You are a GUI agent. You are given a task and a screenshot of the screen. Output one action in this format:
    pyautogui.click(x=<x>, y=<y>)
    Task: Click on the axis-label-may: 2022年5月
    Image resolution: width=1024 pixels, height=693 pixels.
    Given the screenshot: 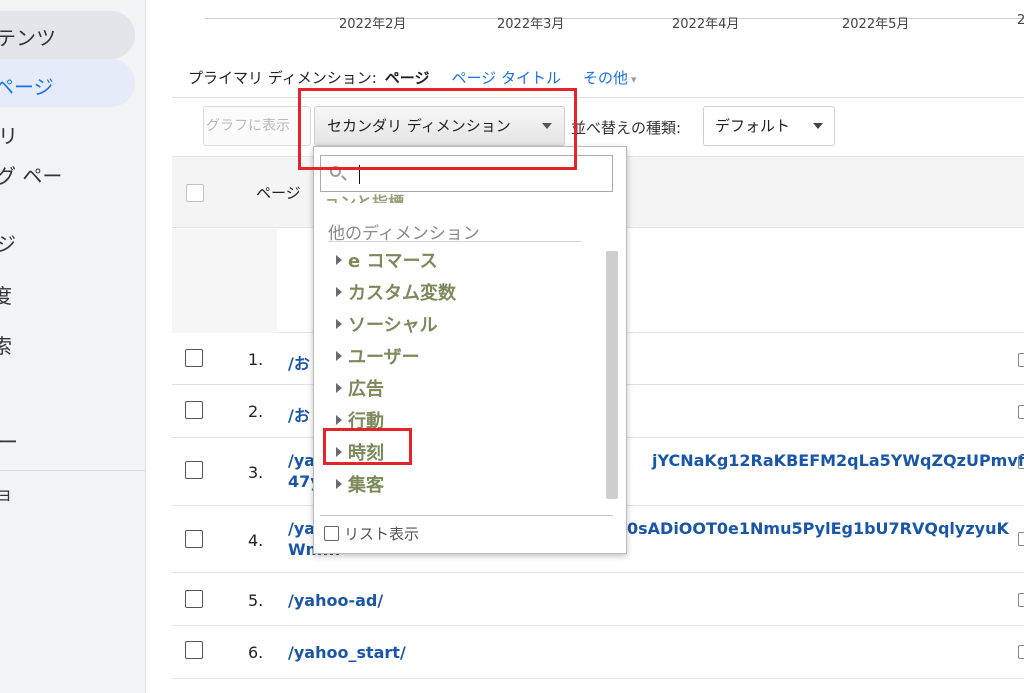 What is the action you would take?
    pyautogui.click(x=876, y=24)
    